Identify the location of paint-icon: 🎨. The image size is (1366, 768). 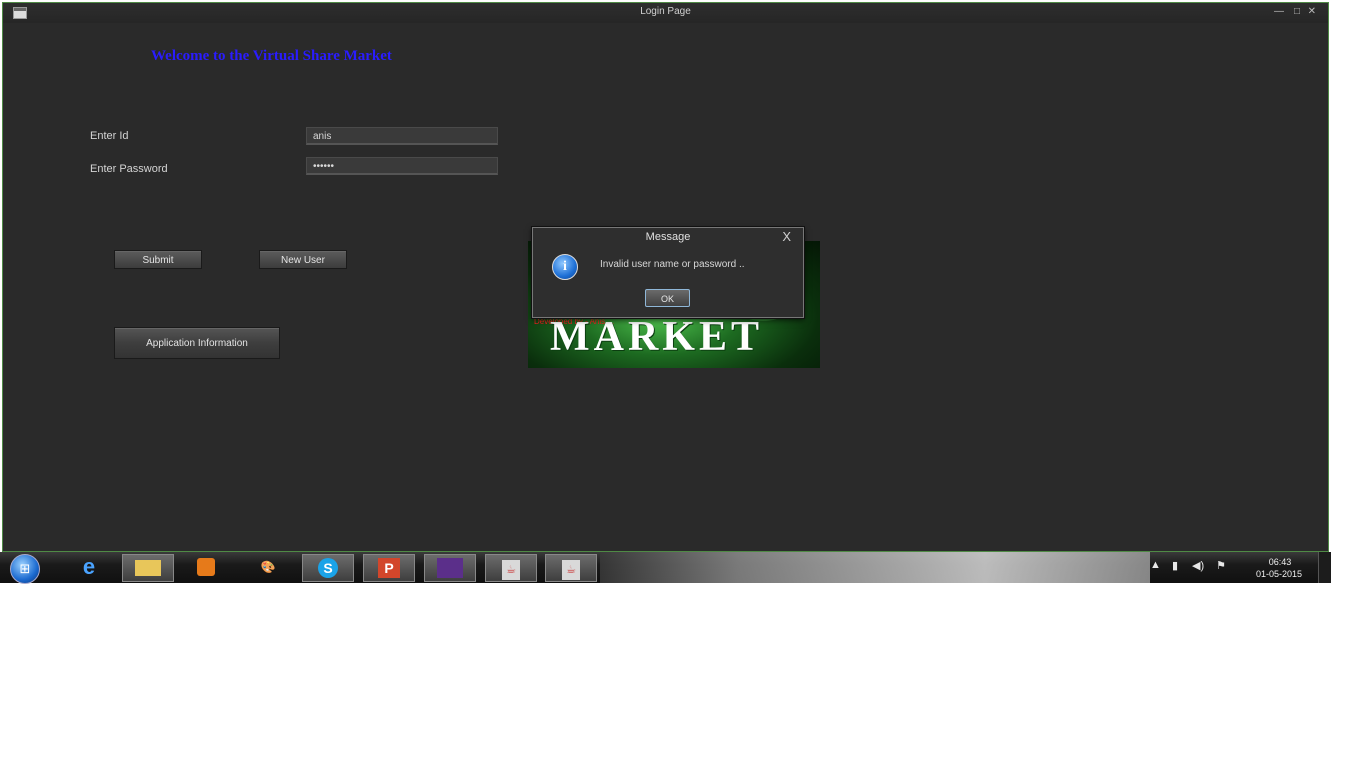
(268, 568).